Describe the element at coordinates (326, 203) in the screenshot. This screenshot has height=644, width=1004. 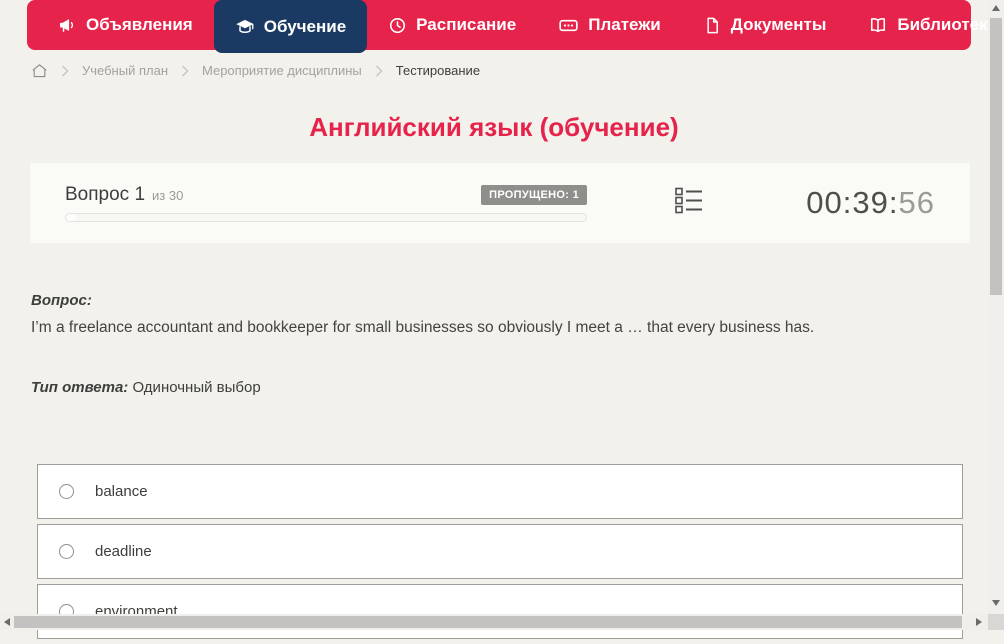
I see `question-progress-group: Вопрос 1 из 30 ПРОПУЩЕНО: 1` at that location.